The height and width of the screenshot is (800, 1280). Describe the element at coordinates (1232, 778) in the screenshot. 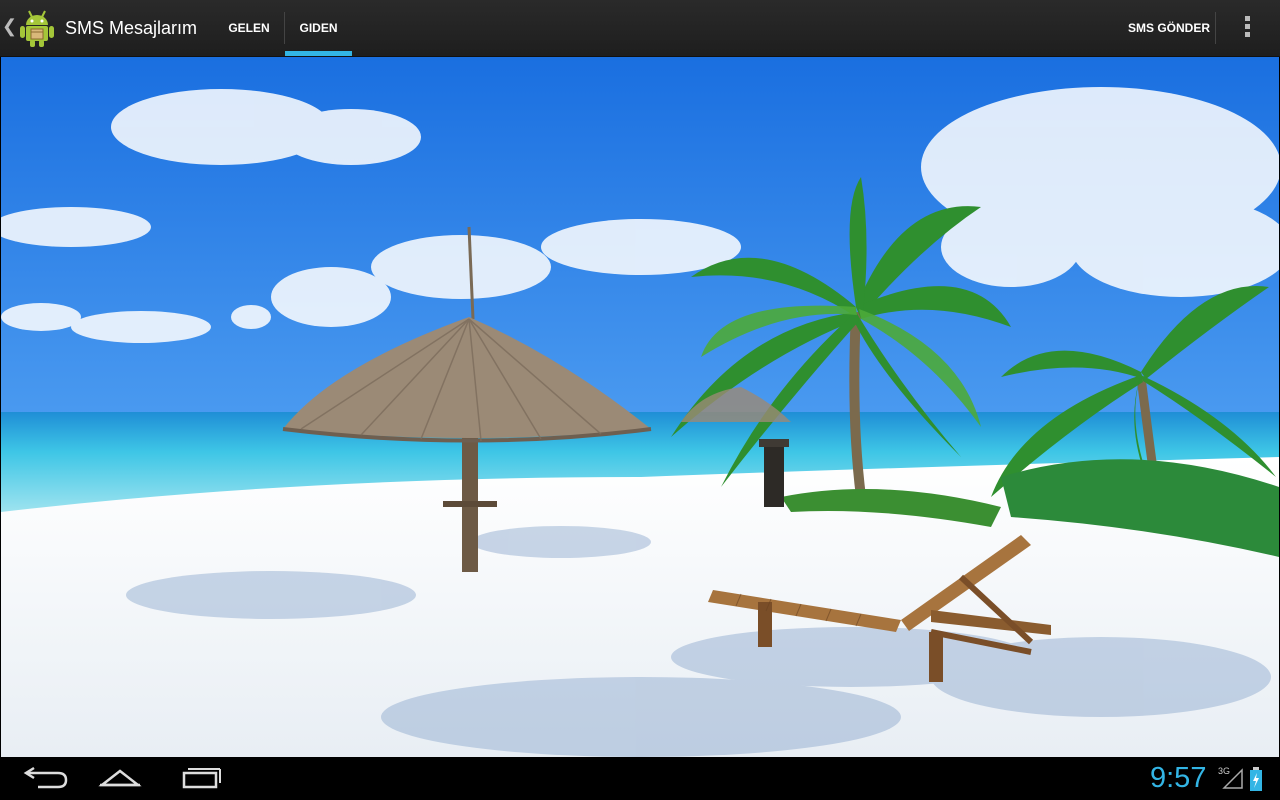

I see `signal-icon` at that location.